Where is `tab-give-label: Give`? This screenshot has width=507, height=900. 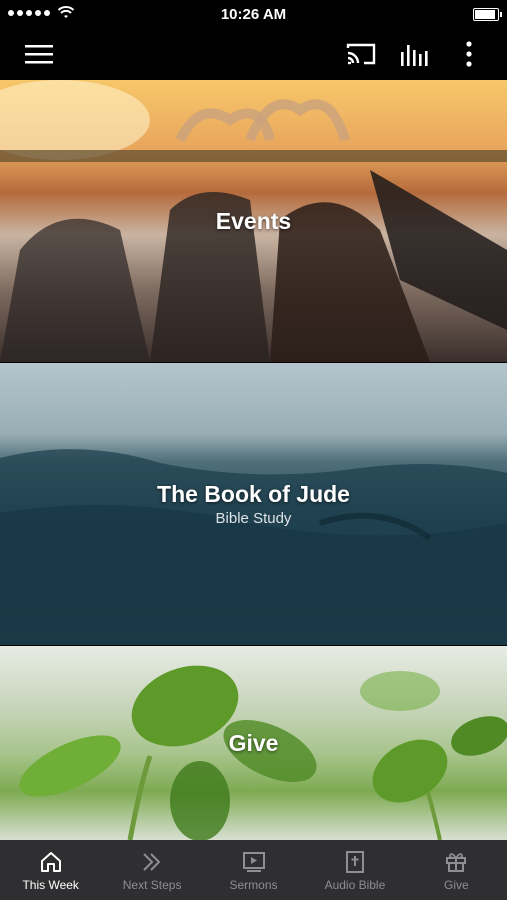 tab-give-label: Give is located at coordinates (456, 885).